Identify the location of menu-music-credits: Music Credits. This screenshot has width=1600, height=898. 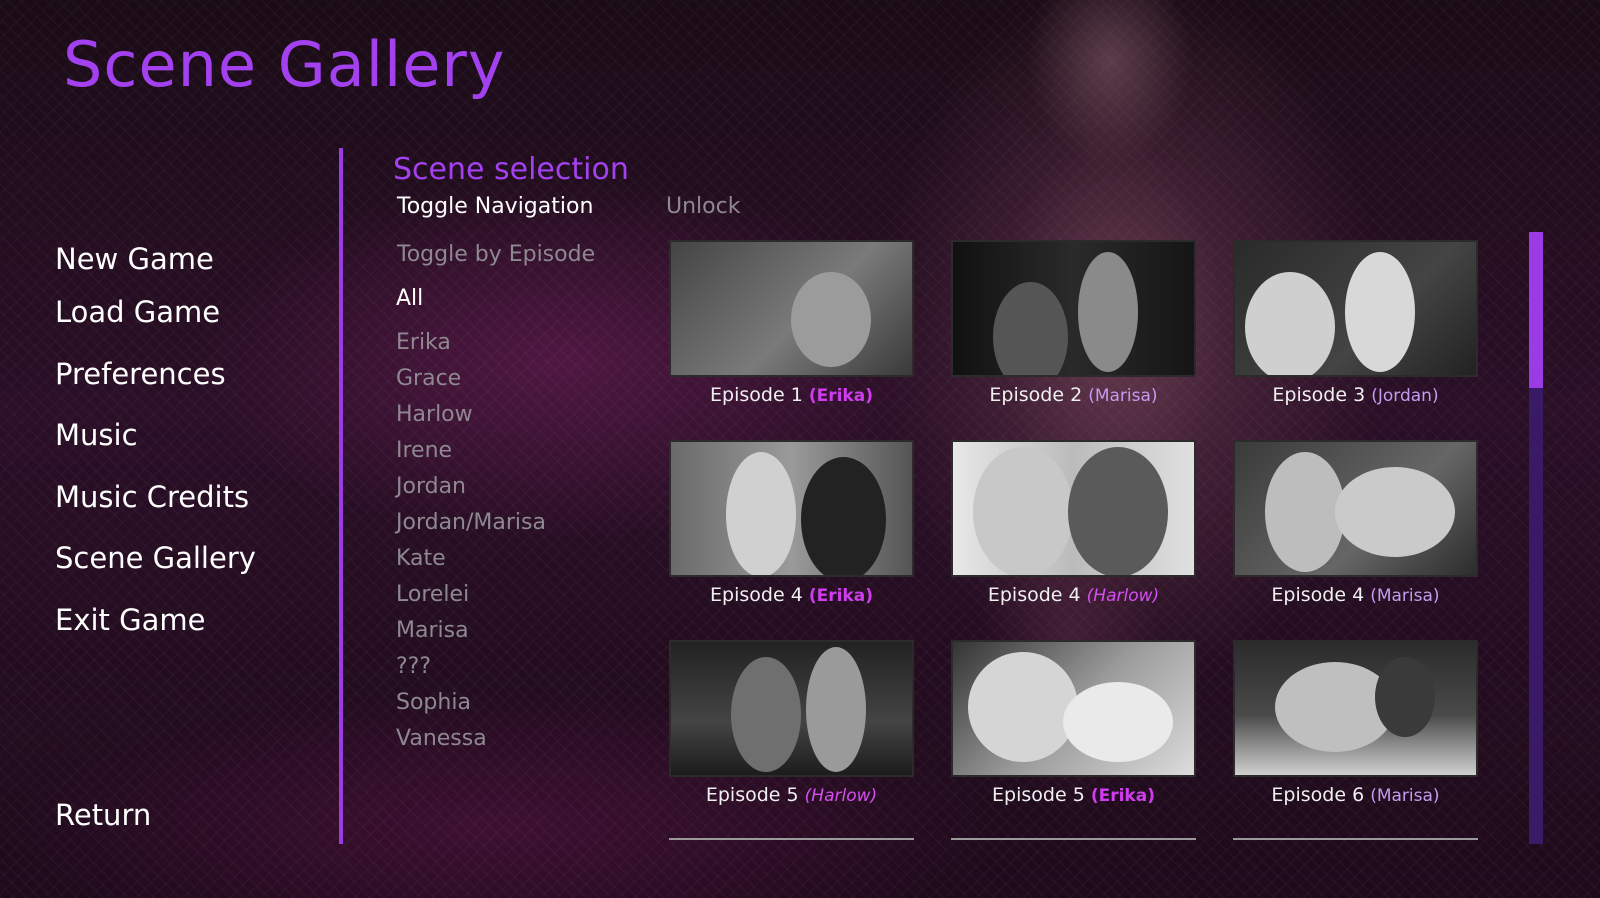
(152, 497).